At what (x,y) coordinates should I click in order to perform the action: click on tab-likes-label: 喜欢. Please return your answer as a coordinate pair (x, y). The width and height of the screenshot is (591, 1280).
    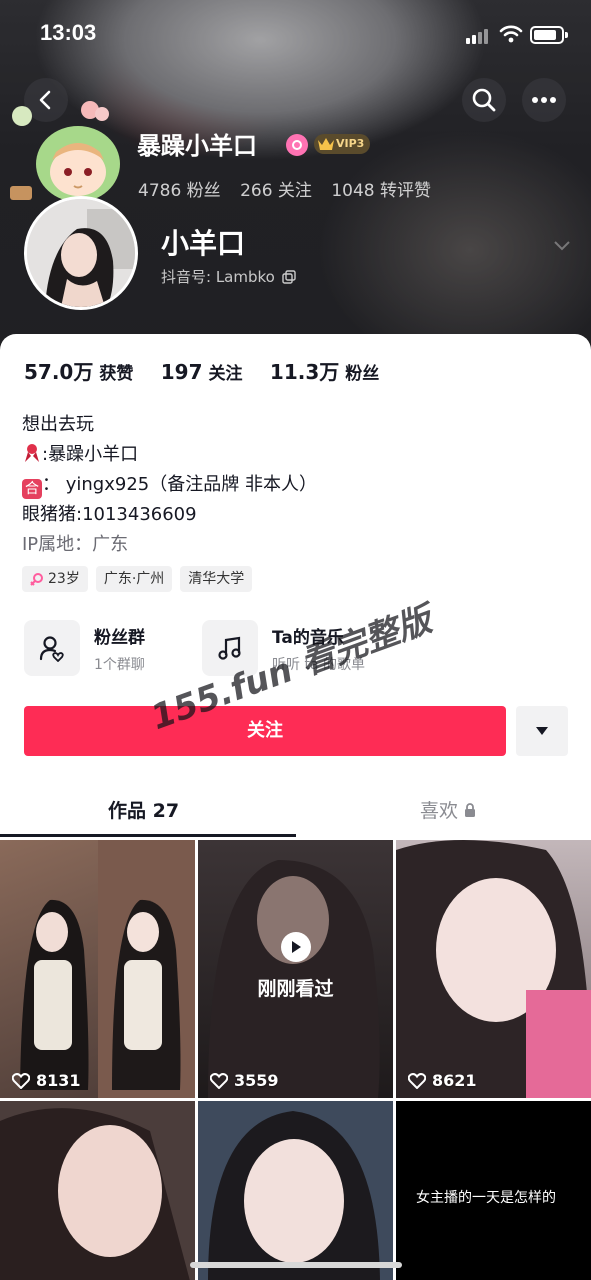
    Looking at the image, I should click on (439, 811).